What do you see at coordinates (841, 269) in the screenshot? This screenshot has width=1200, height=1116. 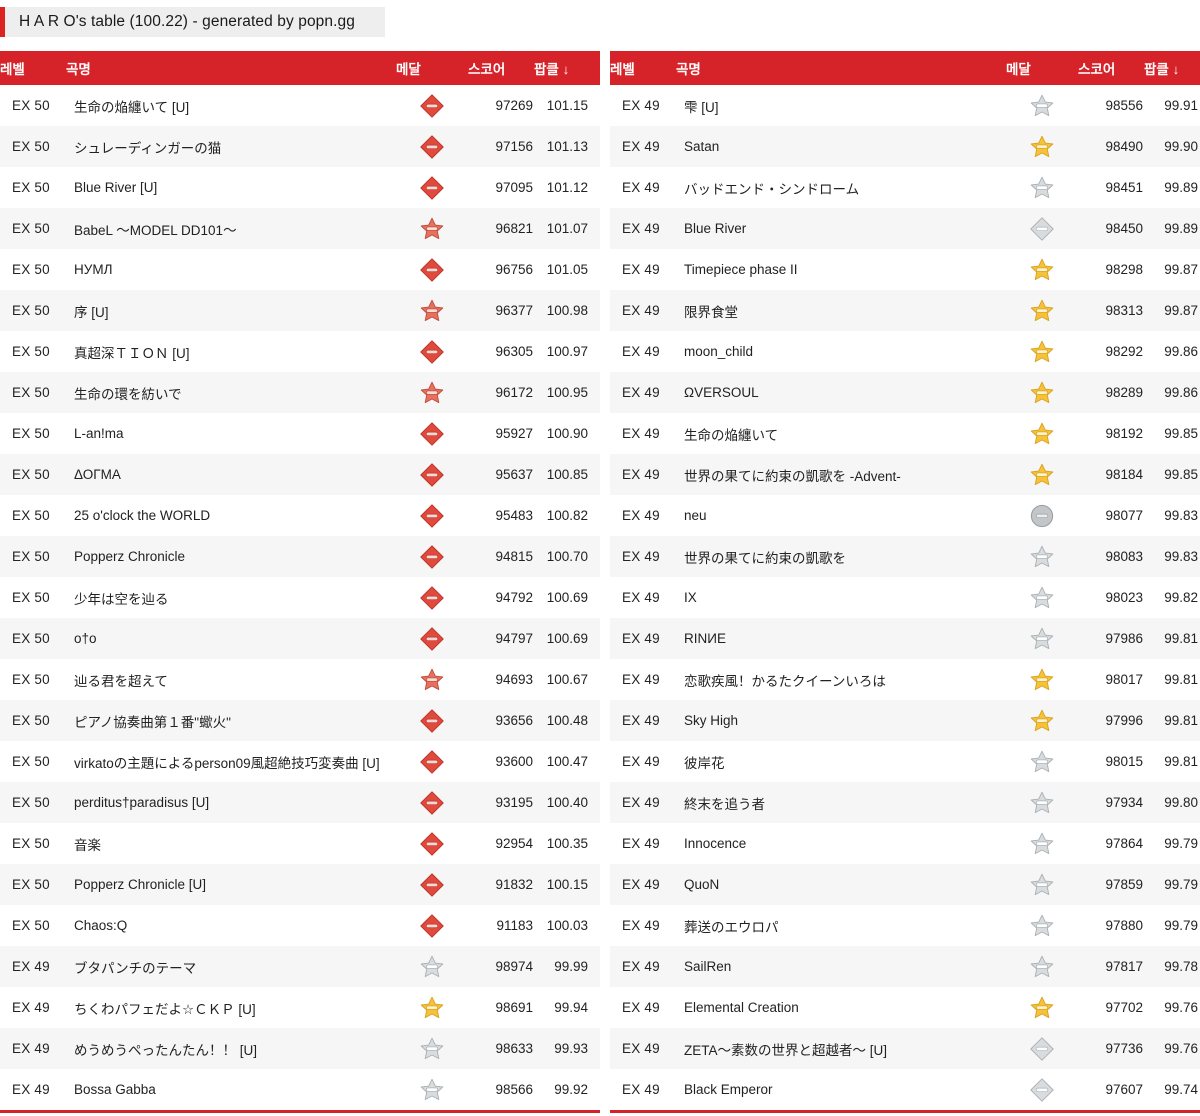 I see `cell-song-title: Timepiece phase II` at bounding box center [841, 269].